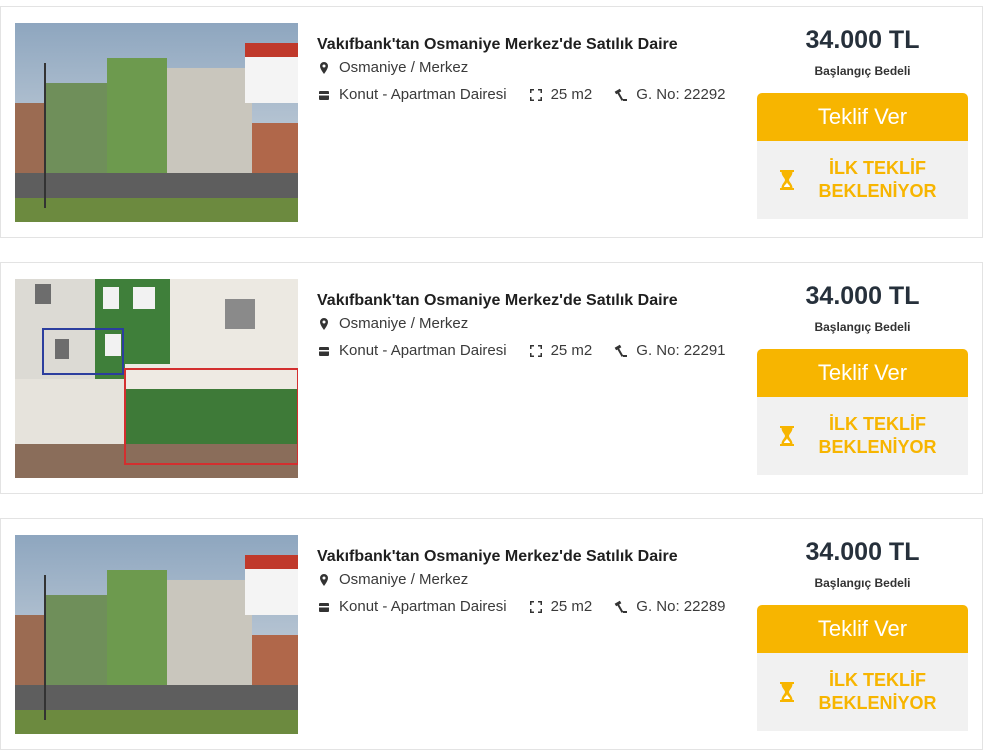 This screenshot has height=750, width=1000. I want to click on gno: G. No: 22289, so click(670, 606).